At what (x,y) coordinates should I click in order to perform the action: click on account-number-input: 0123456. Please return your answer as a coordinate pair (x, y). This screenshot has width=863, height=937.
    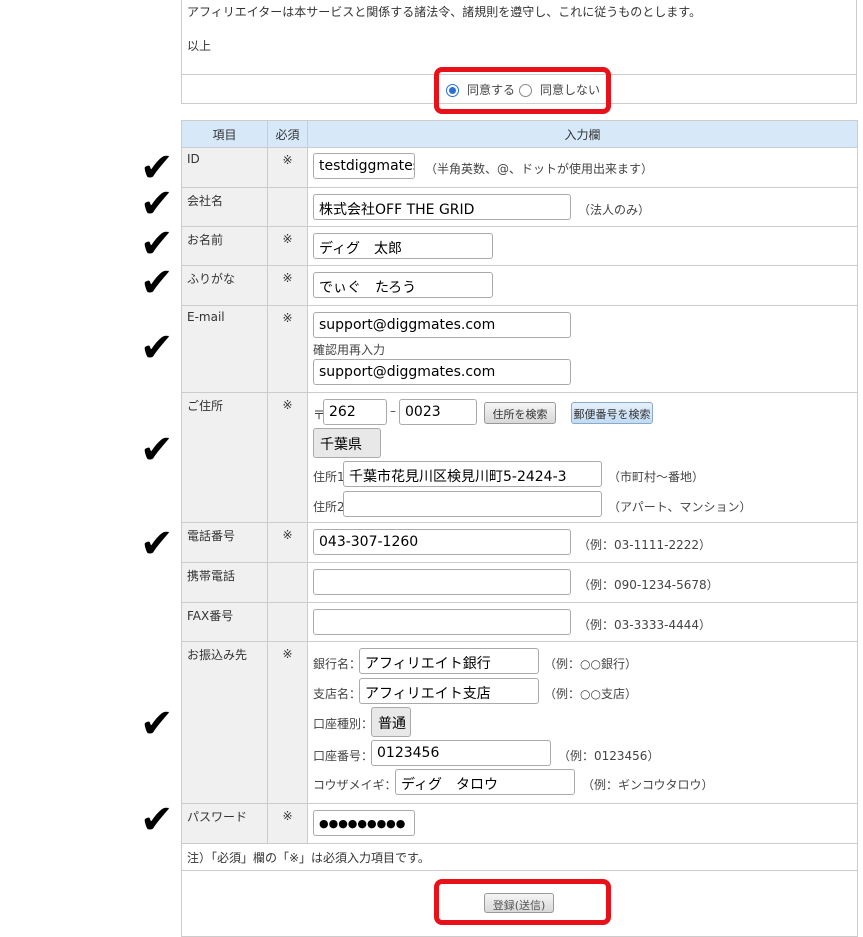
    Looking at the image, I should click on (461, 753).